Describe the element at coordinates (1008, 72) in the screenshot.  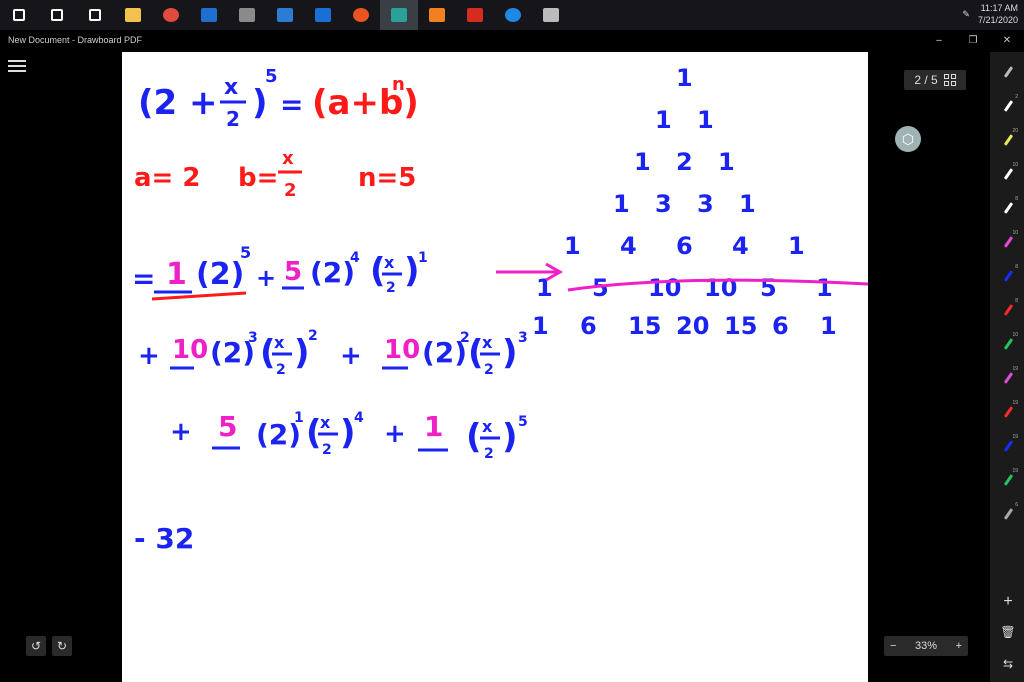
I see `lasso-tool-icon` at that location.